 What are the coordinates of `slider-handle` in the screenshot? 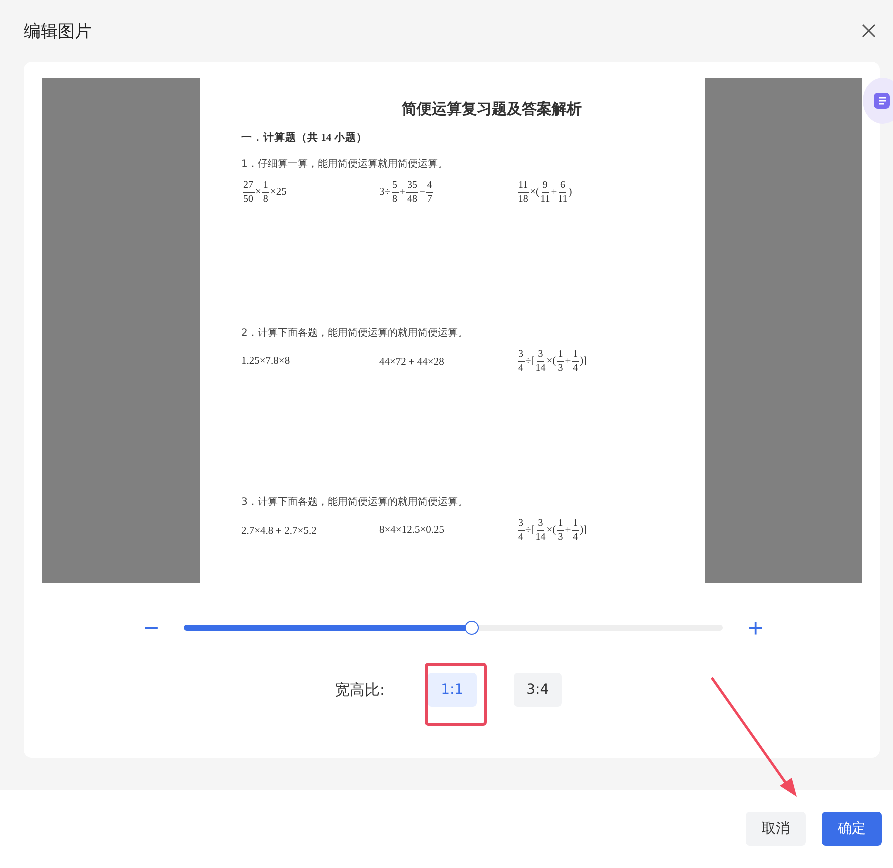 It's located at (472, 628).